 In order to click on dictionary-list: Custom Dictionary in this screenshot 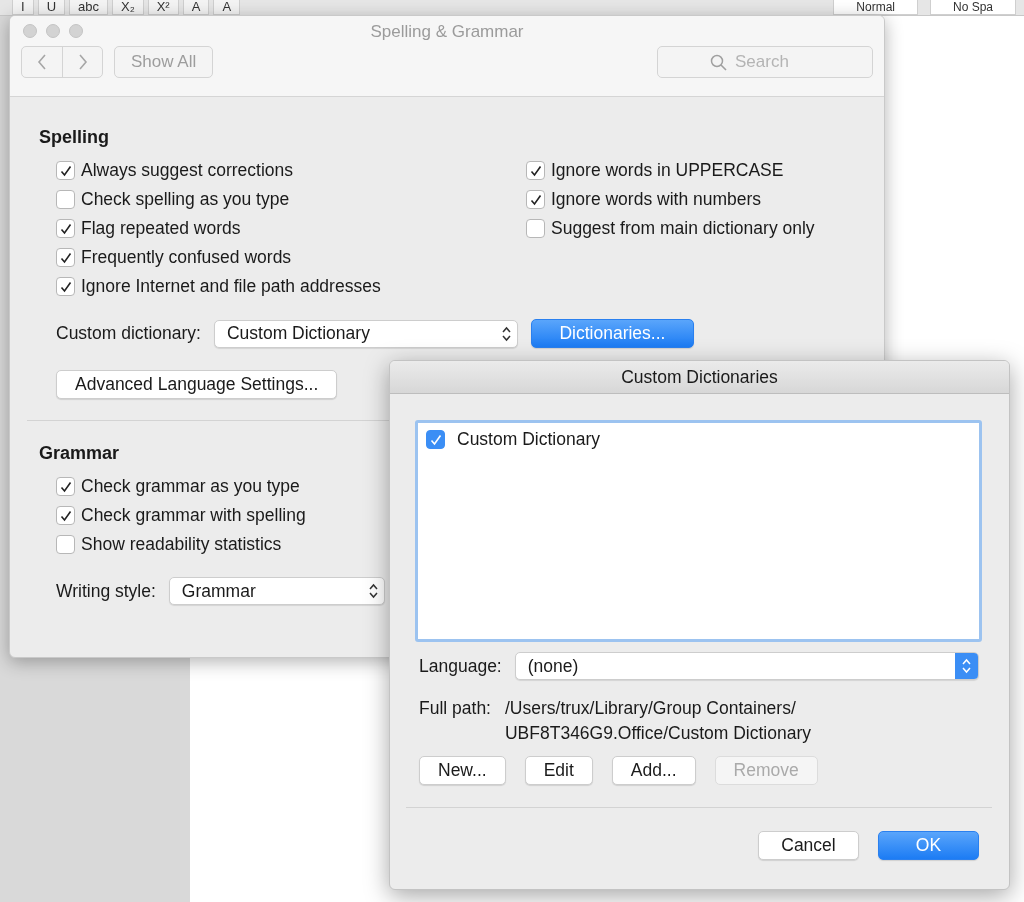, I will do `click(698, 531)`.